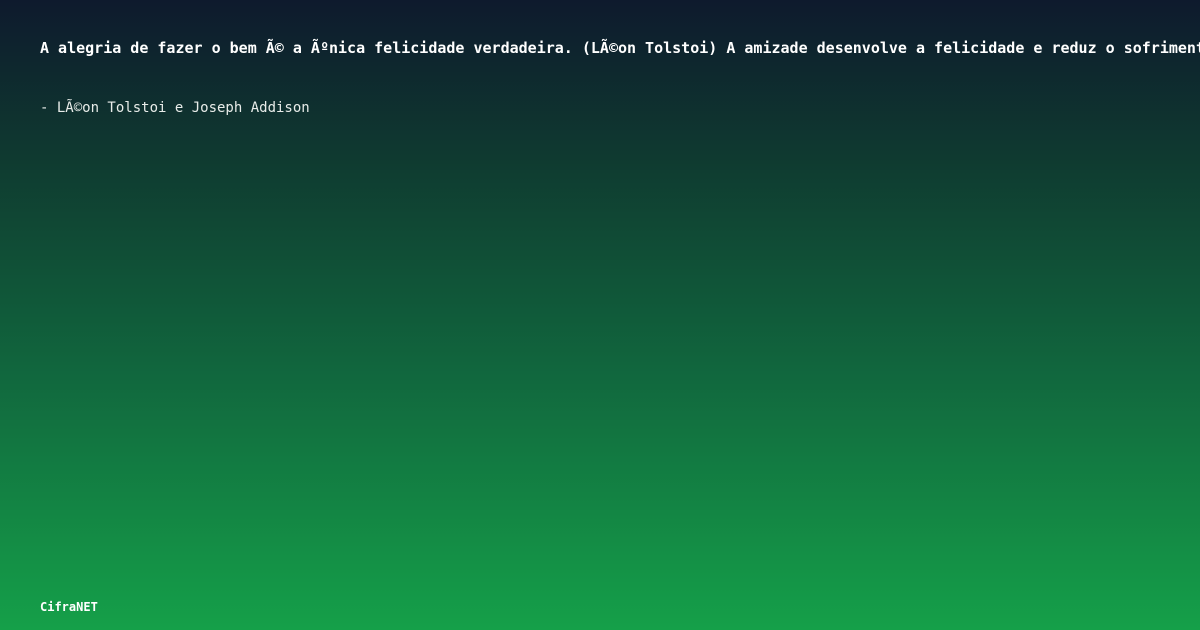 The image size is (1200, 630). What do you see at coordinates (69, 607) in the screenshot?
I see `brand-name: CifraNET` at bounding box center [69, 607].